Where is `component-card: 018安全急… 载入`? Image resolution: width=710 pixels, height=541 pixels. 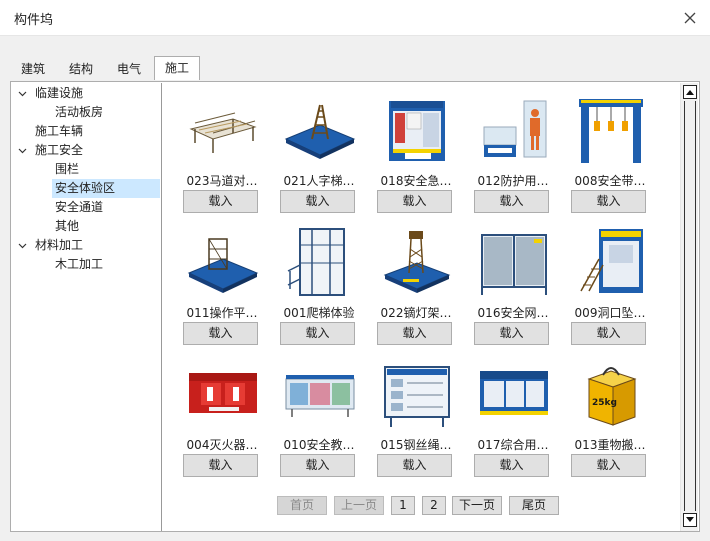 component-card: 018安全急… 载入 is located at coordinates (416, 155).